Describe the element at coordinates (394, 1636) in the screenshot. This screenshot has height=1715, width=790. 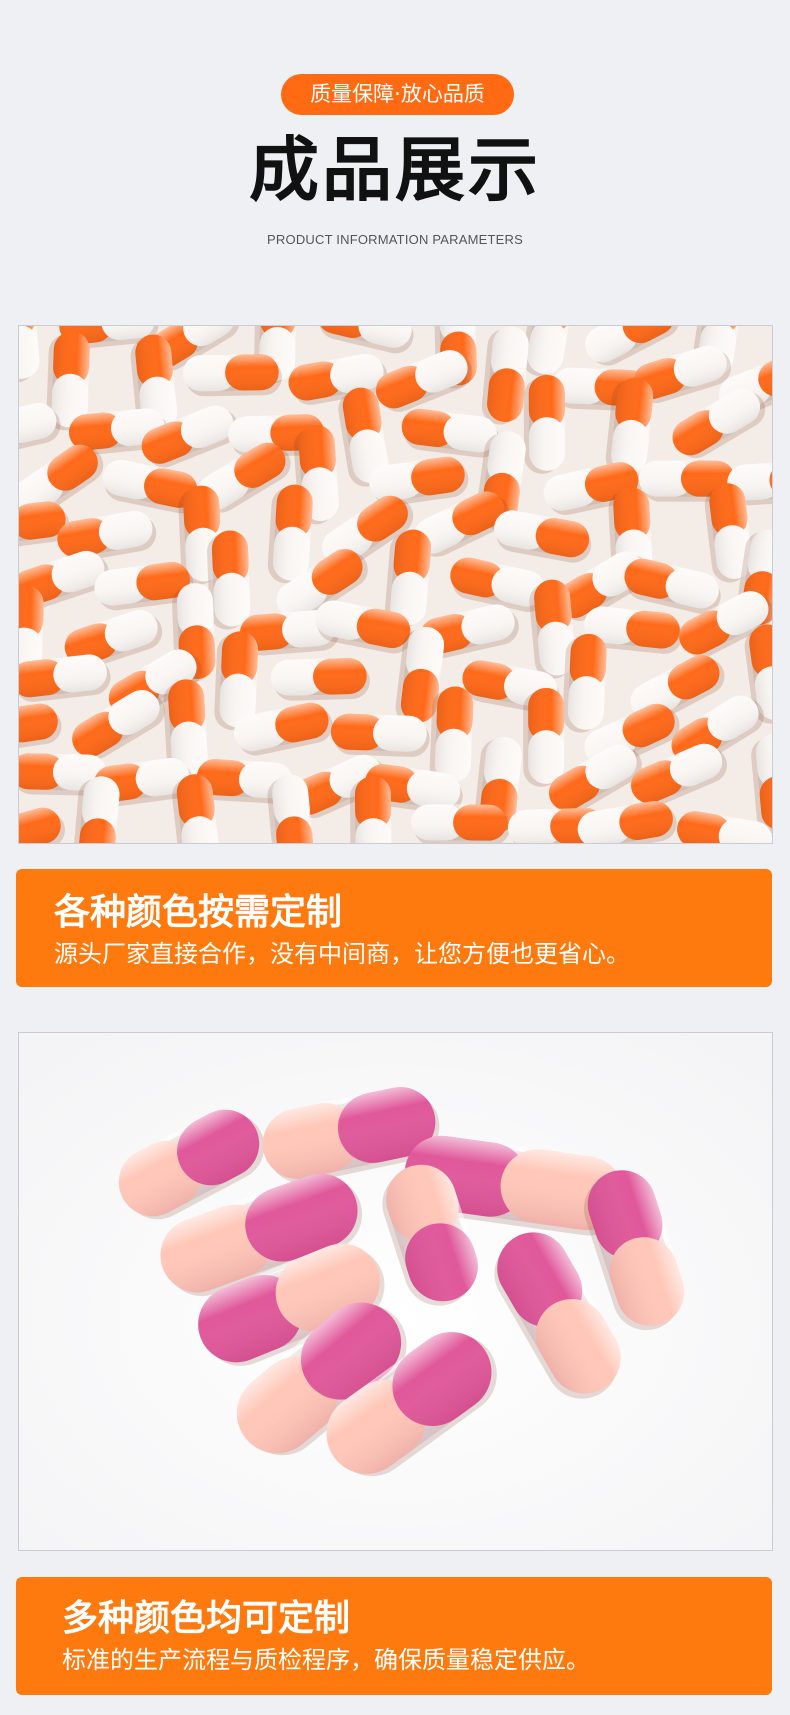
I see `feature-banner-multi-colors: 多种颜色均可定制 标准的生产流程与质检程序，确保质量稳定供应。` at that location.